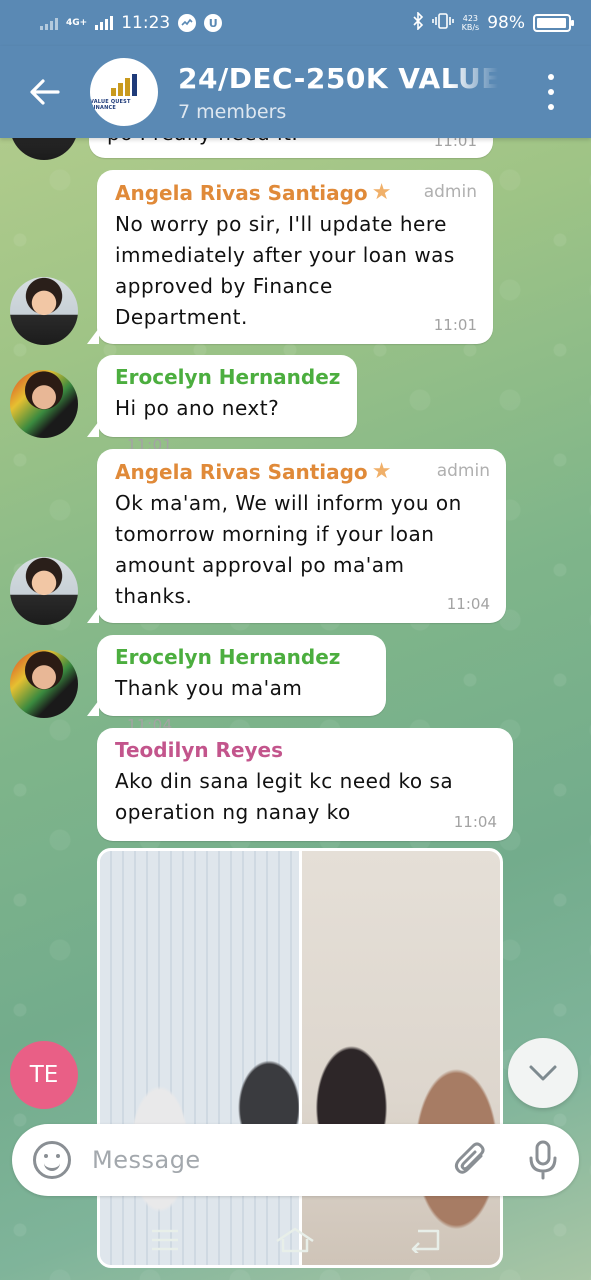  What do you see at coordinates (187, 23) in the screenshot?
I see `messenger-icon` at bounding box center [187, 23].